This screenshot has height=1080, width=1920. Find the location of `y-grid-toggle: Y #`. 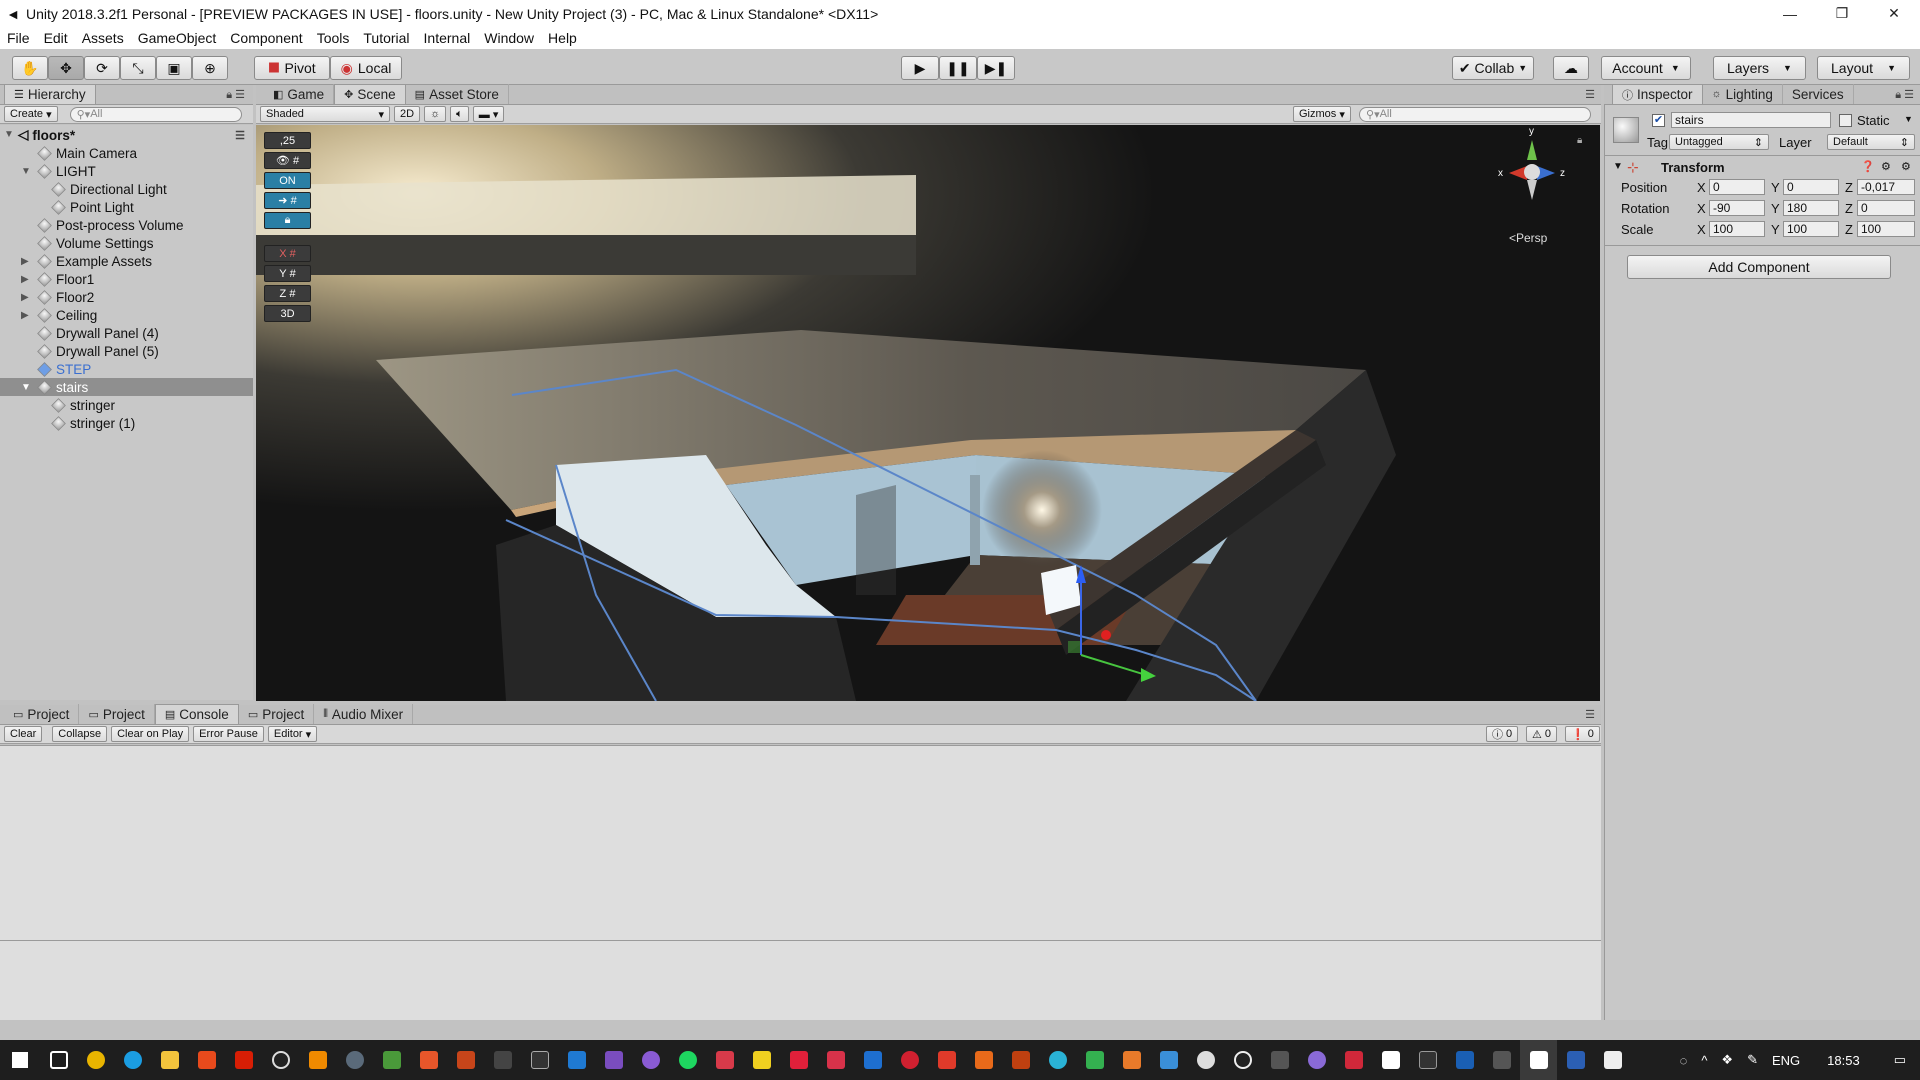

y-grid-toggle: Y # is located at coordinates (287, 273).